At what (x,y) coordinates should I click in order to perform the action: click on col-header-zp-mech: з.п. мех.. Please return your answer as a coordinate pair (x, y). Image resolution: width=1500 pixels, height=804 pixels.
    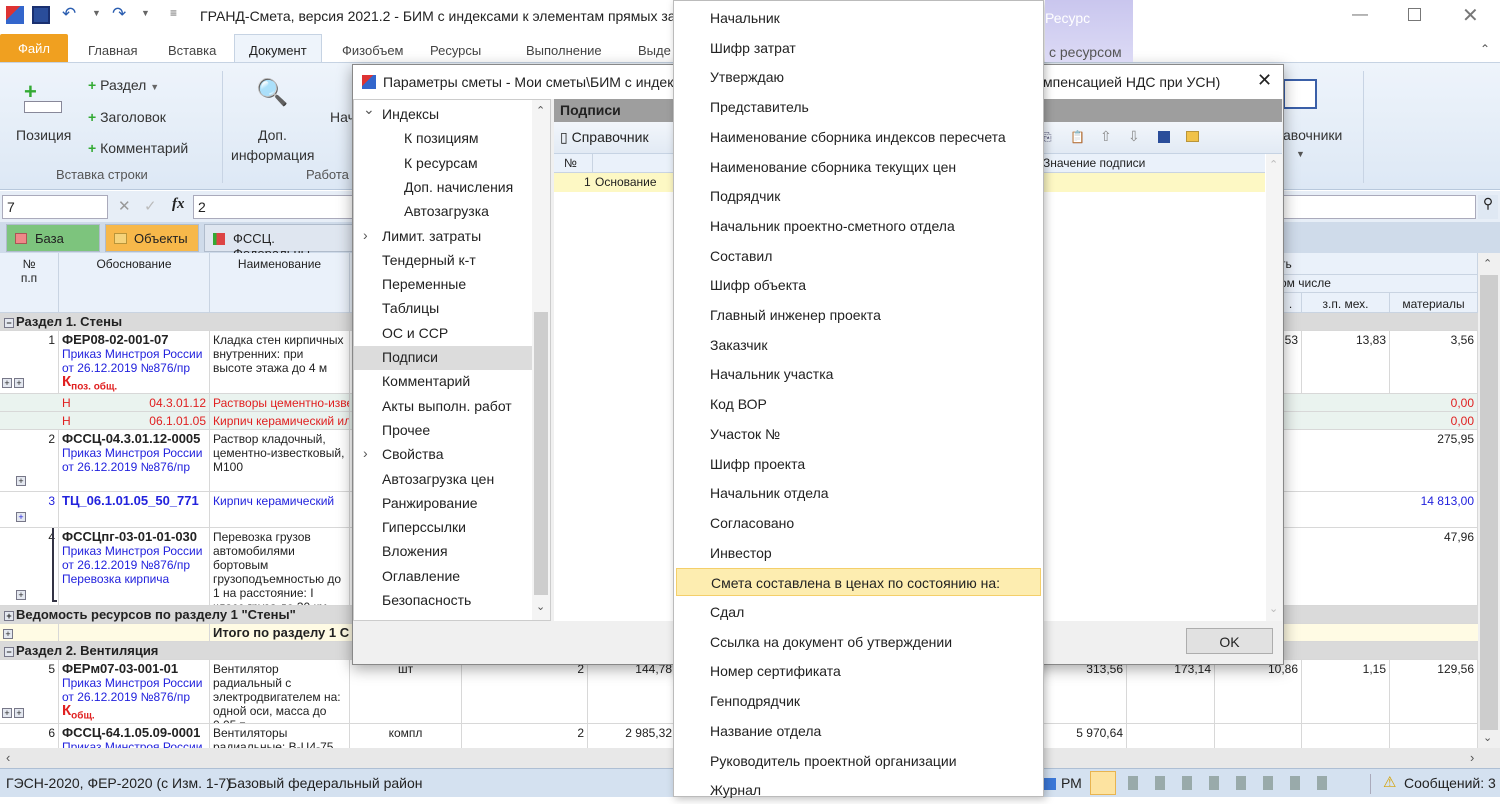
    Looking at the image, I should click on (1346, 303).